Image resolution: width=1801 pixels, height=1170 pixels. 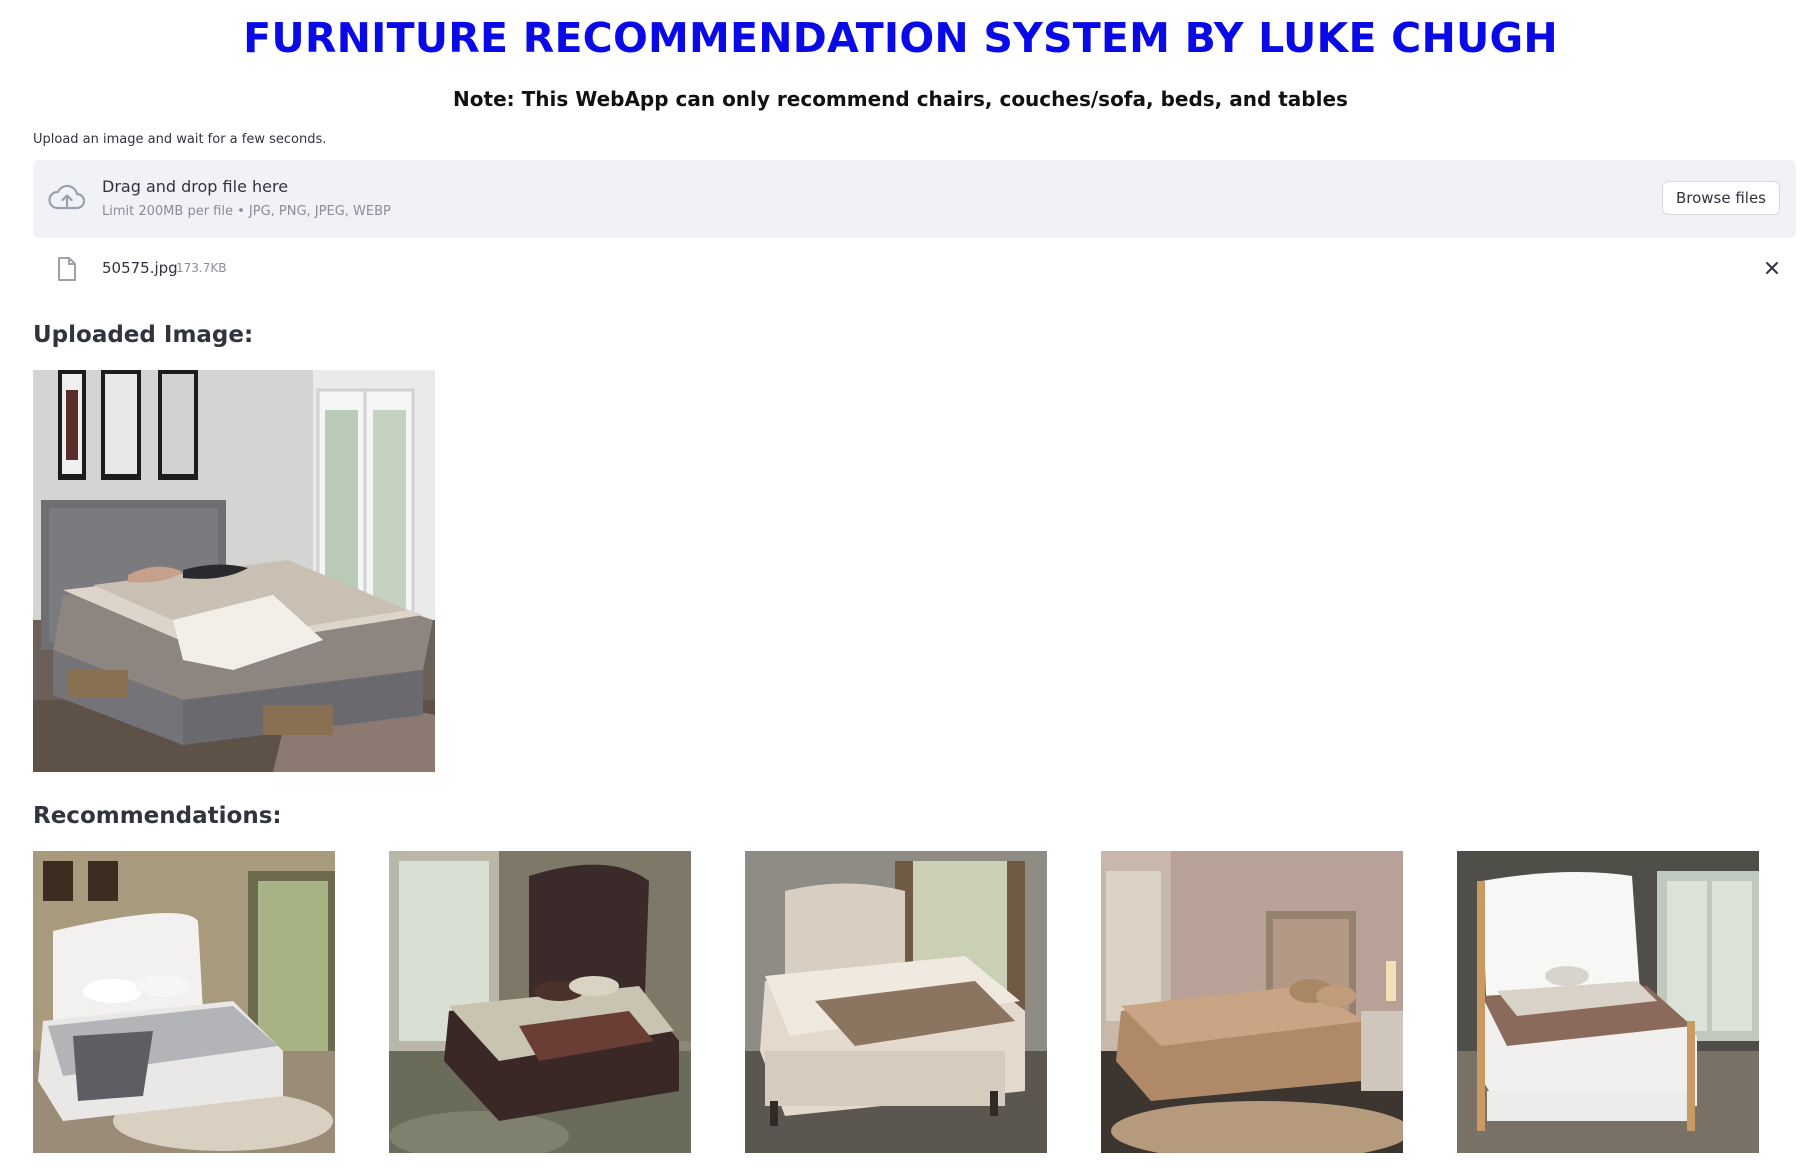 What do you see at coordinates (157, 816) in the screenshot?
I see `recommendations-heading: Recommendations:` at bounding box center [157, 816].